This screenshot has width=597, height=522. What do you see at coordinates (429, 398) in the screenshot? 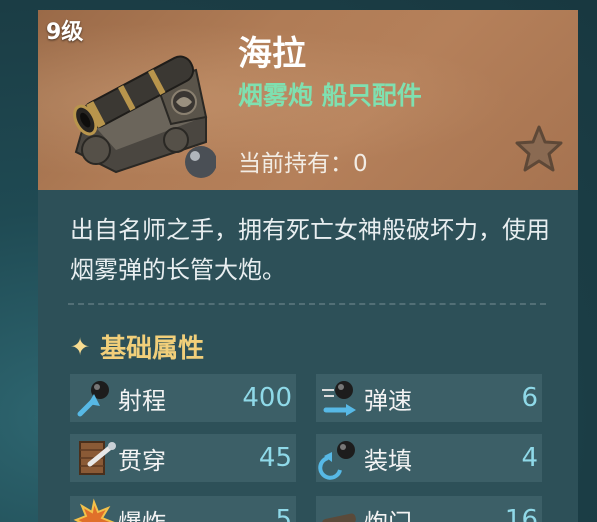
I see `stat-shell-speed: 弹速 6` at bounding box center [429, 398].